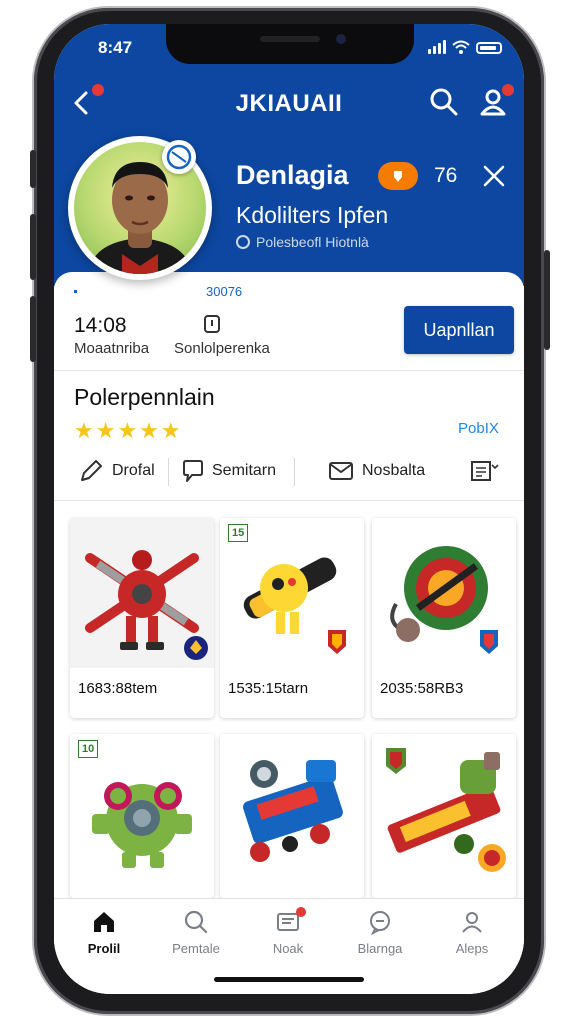 This screenshot has width=576, height=1024. I want to click on volume-down-button, so click(33, 329).